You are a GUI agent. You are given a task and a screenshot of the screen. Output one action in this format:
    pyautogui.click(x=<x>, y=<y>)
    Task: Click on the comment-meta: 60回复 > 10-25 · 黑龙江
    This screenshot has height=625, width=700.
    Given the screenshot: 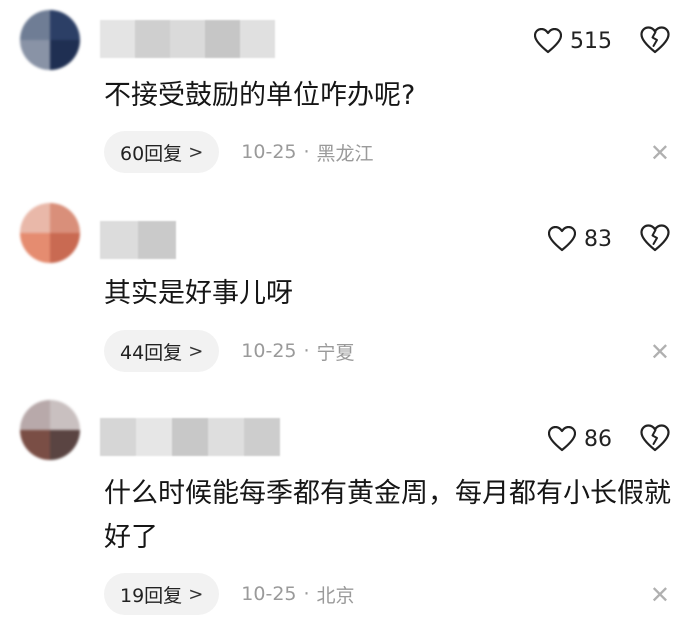 What is the action you would take?
    pyautogui.click(x=239, y=152)
    